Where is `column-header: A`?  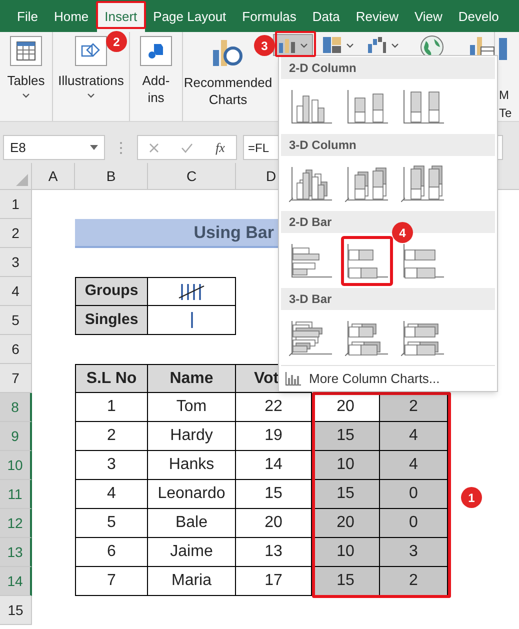 column-header: A is located at coordinates (53, 176).